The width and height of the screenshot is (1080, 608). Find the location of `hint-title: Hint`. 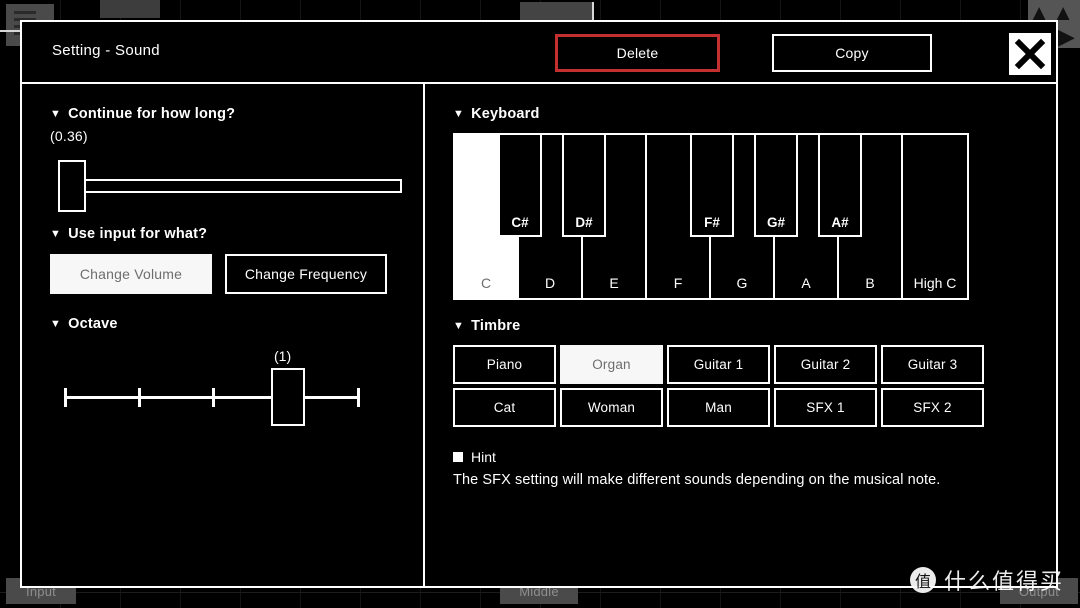

hint-title: Hint is located at coordinates (754, 457).